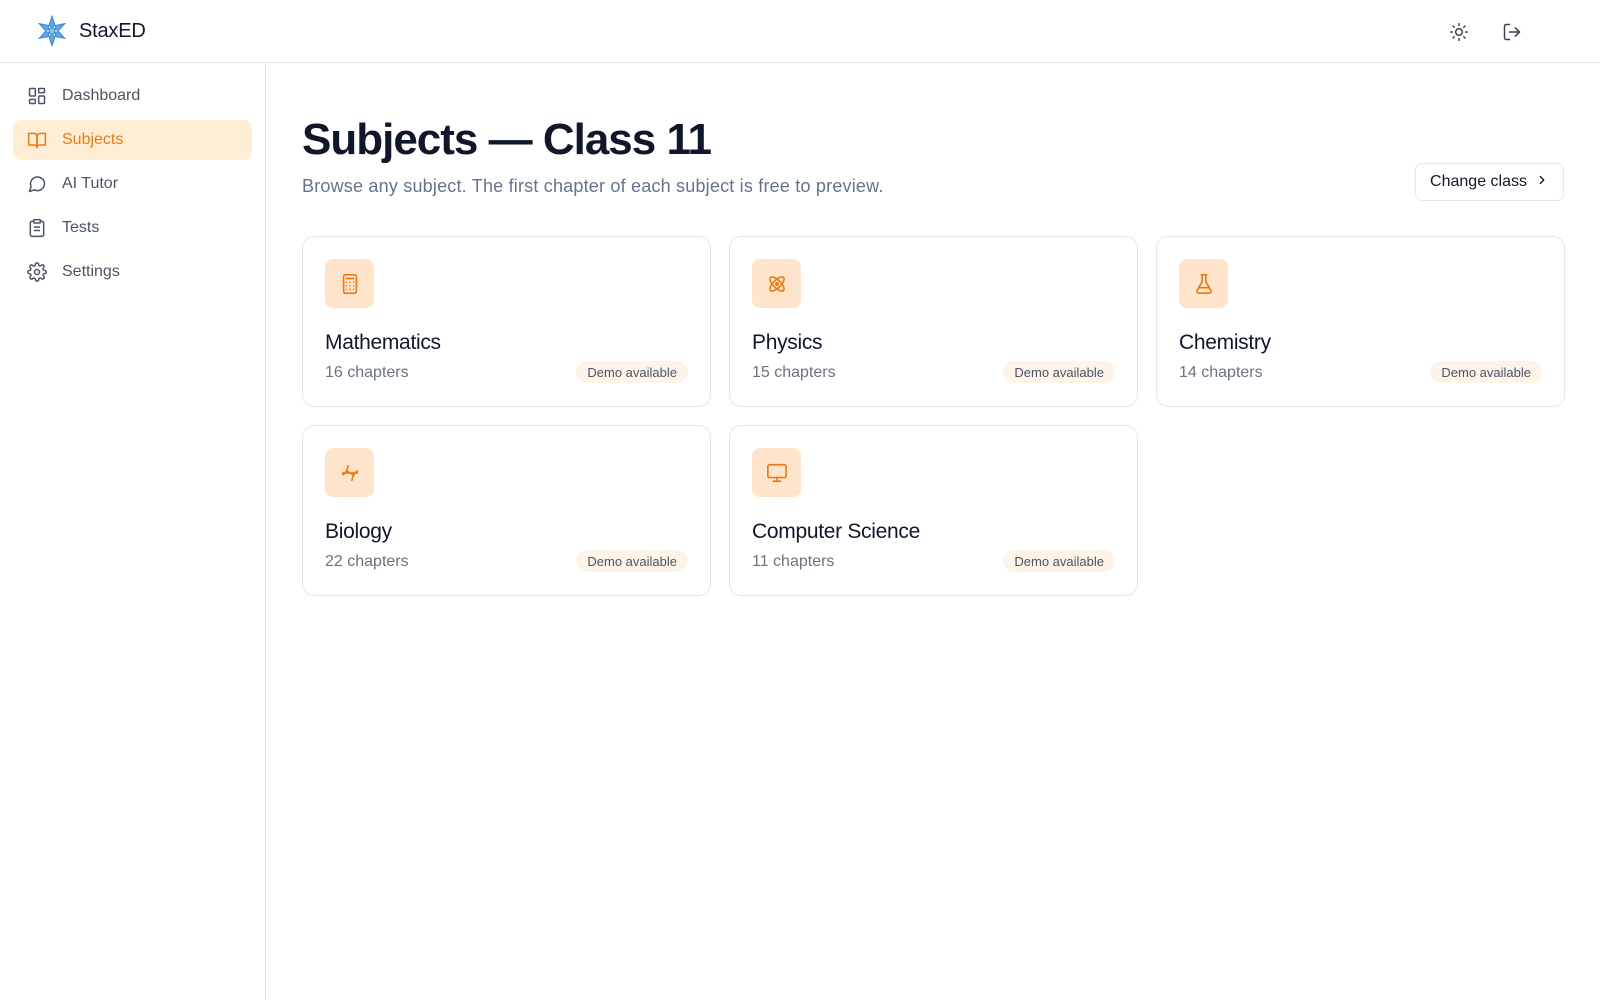 Image resolution: width=1600 pixels, height=1000 pixels. What do you see at coordinates (37, 184) in the screenshot?
I see `chat-icon` at bounding box center [37, 184].